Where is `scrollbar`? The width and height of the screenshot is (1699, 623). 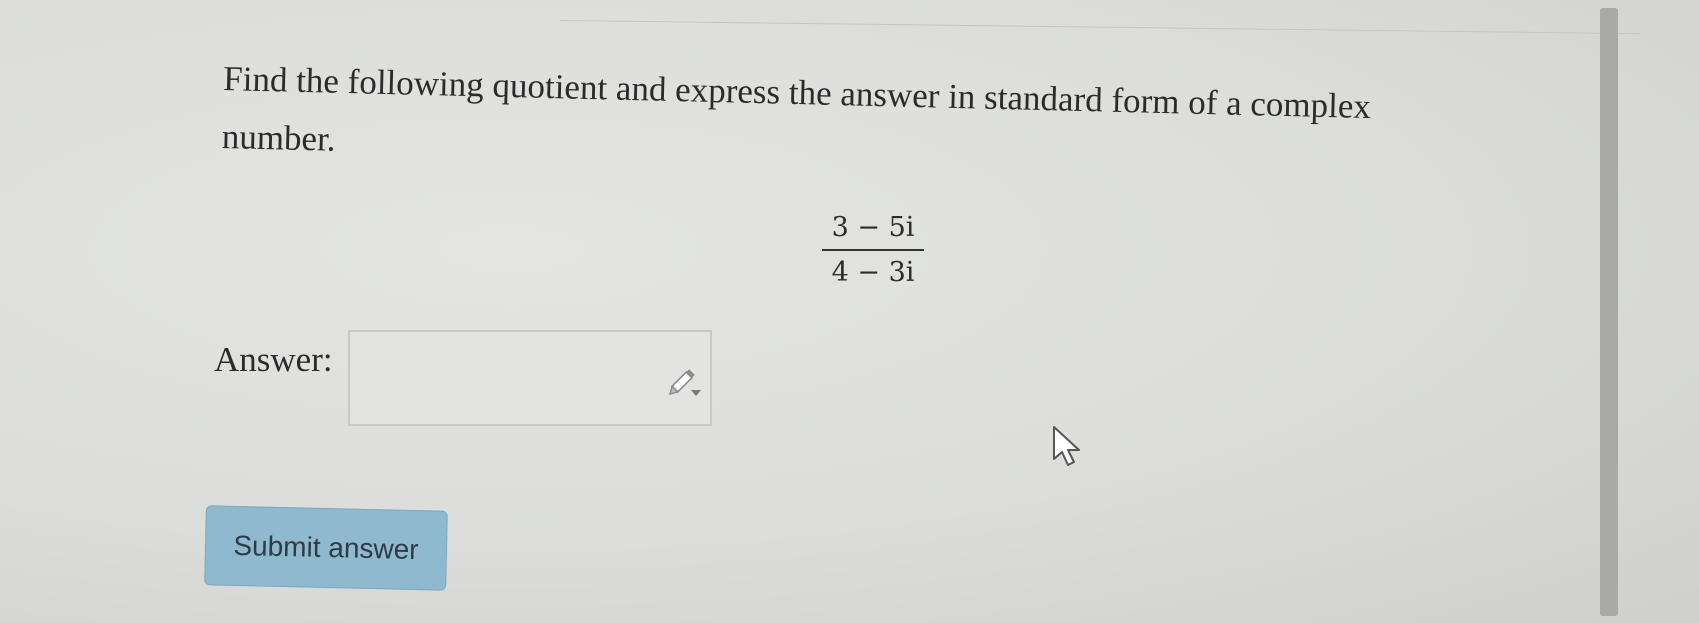
scrollbar is located at coordinates (1609, 312).